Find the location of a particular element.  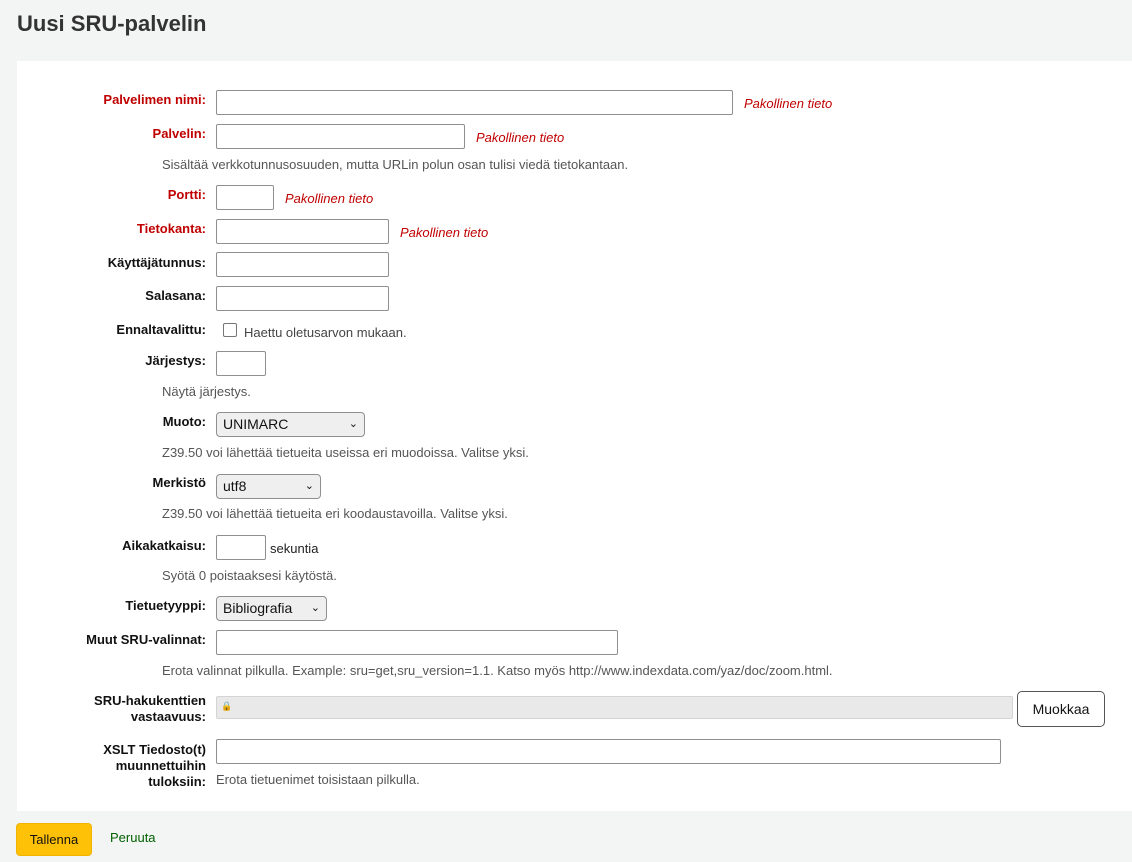

sru-options-label: Muut SRU-valinnat: is located at coordinates (146, 639).